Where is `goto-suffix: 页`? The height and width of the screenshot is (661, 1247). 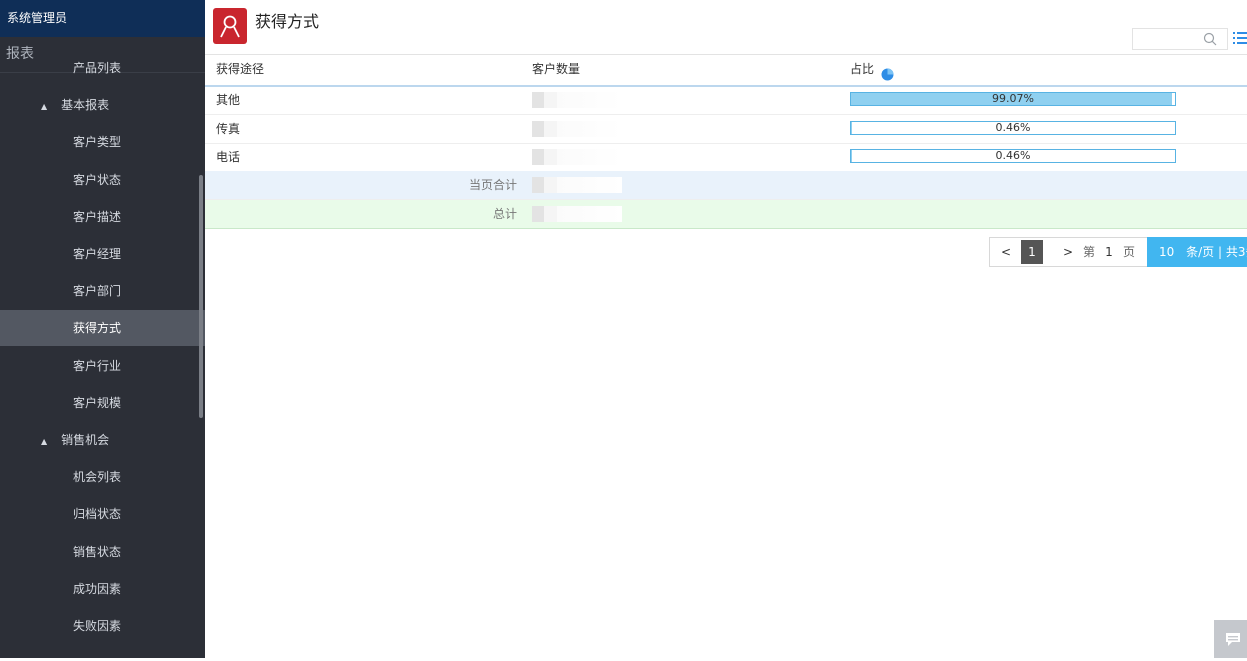
goto-suffix: 页 is located at coordinates (1128, 252).